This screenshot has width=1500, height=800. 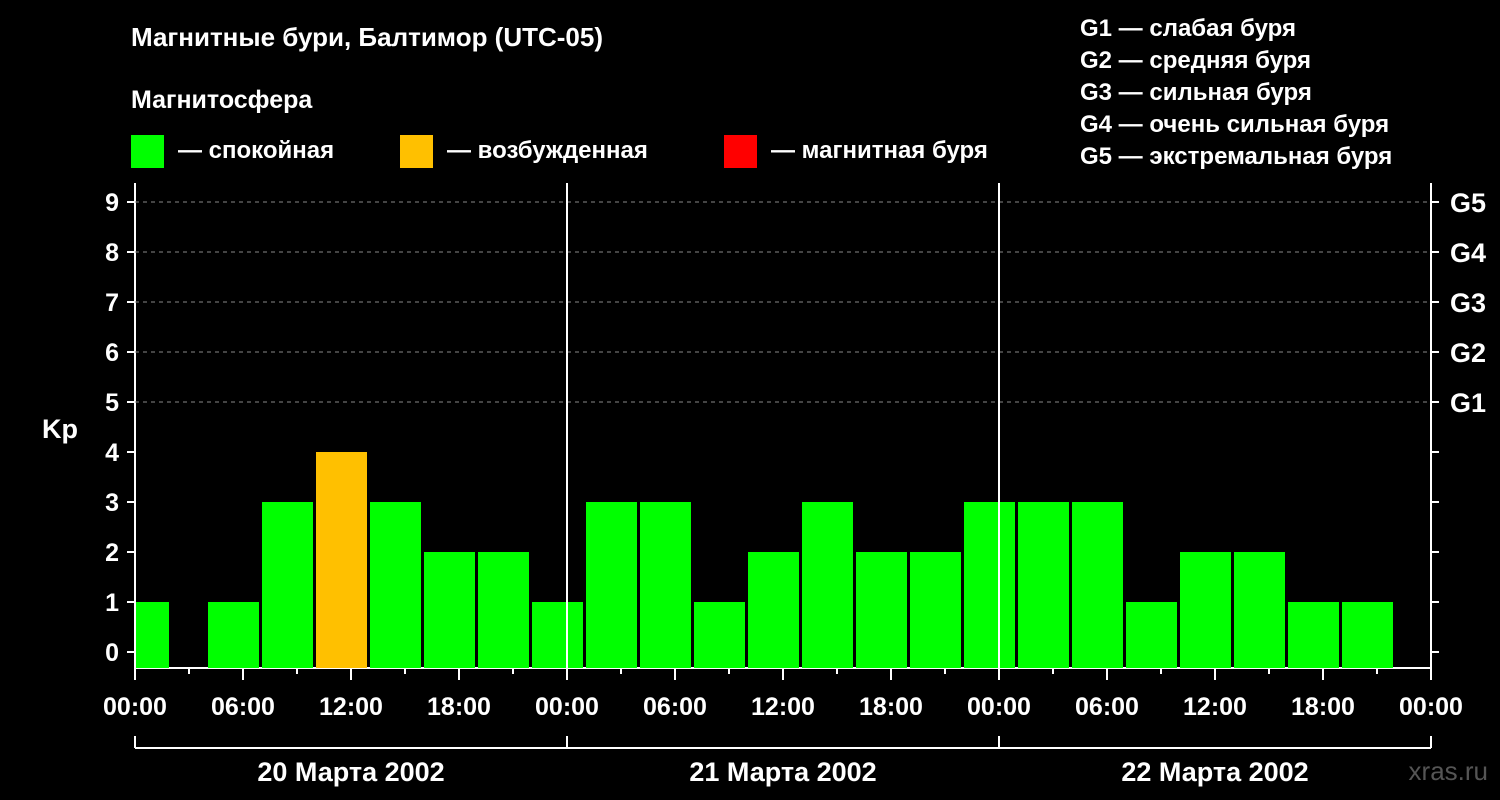 What do you see at coordinates (350, 772) in the screenshot?
I see `day-label-0: 20 Марта 2002` at bounding box center [350, 772].